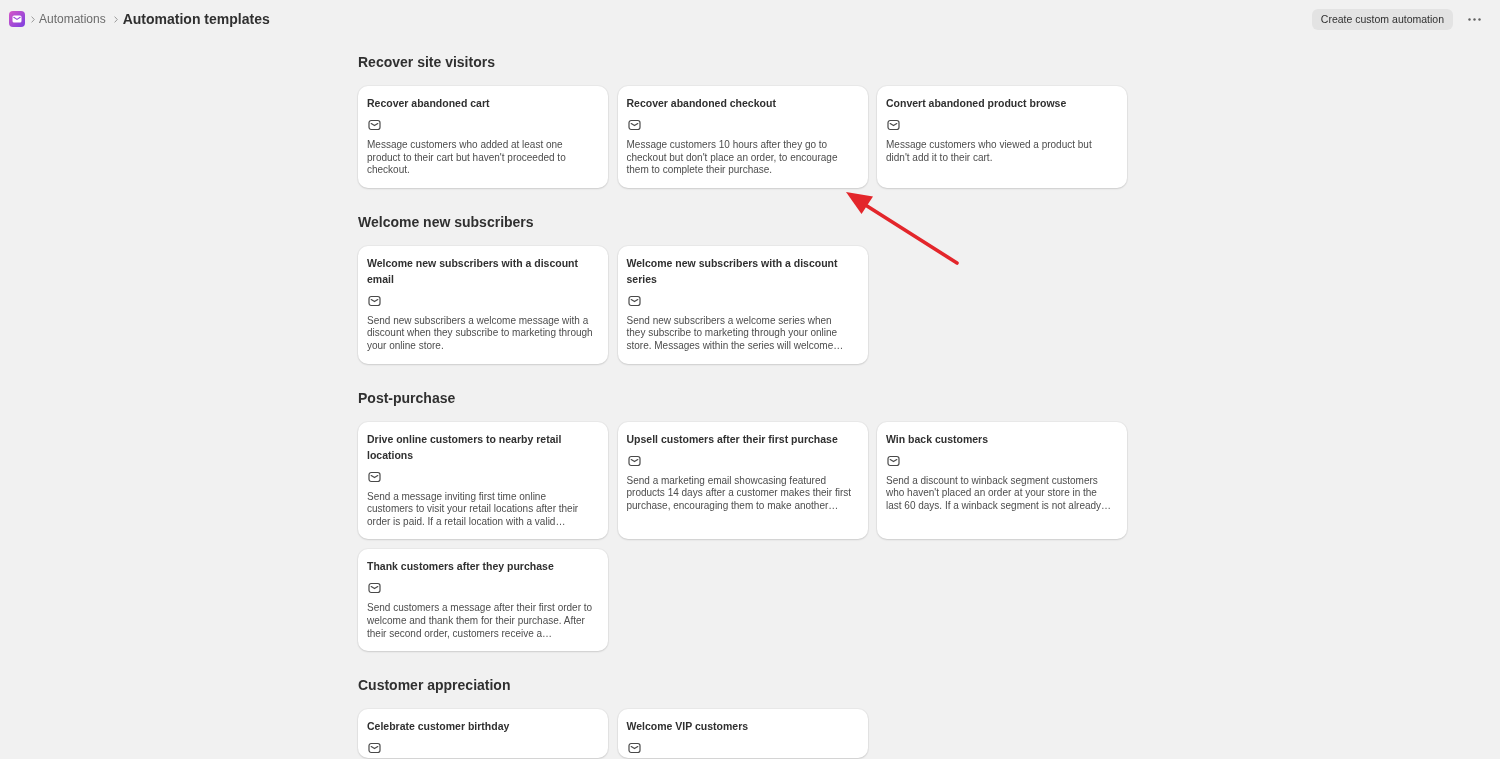 Image resolution: width=1500 pixels, height=759 pixels. I want to click on card-title: Welcome new subscribers with a discount email, so click(473, 271).